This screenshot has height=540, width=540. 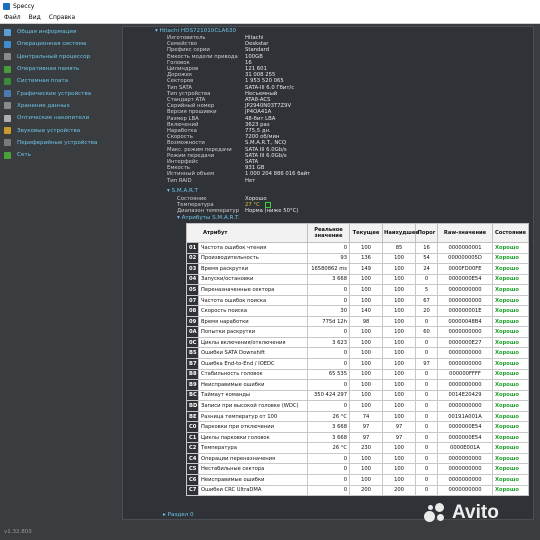 What do you see at coordinates (61, 118) in the screenshot?
I see `sidebar-item: Оптические накопители` at bounding box center [61, 118].